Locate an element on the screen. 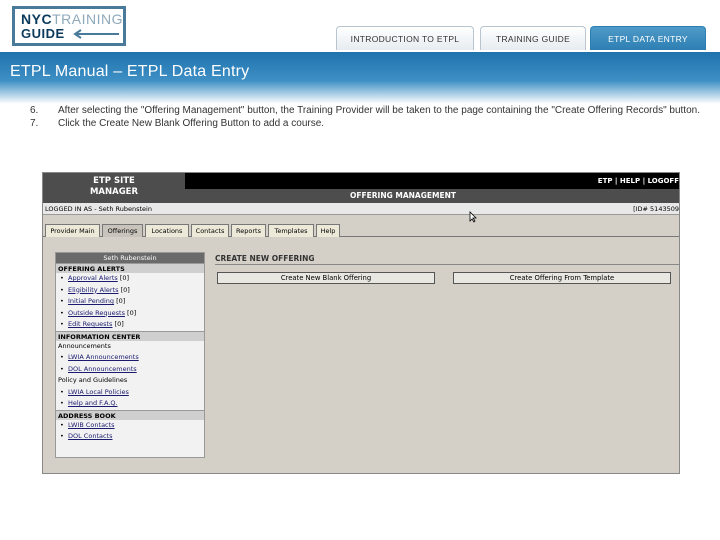  nav-tab-locations: Locations is located at coordinates (167, 230).